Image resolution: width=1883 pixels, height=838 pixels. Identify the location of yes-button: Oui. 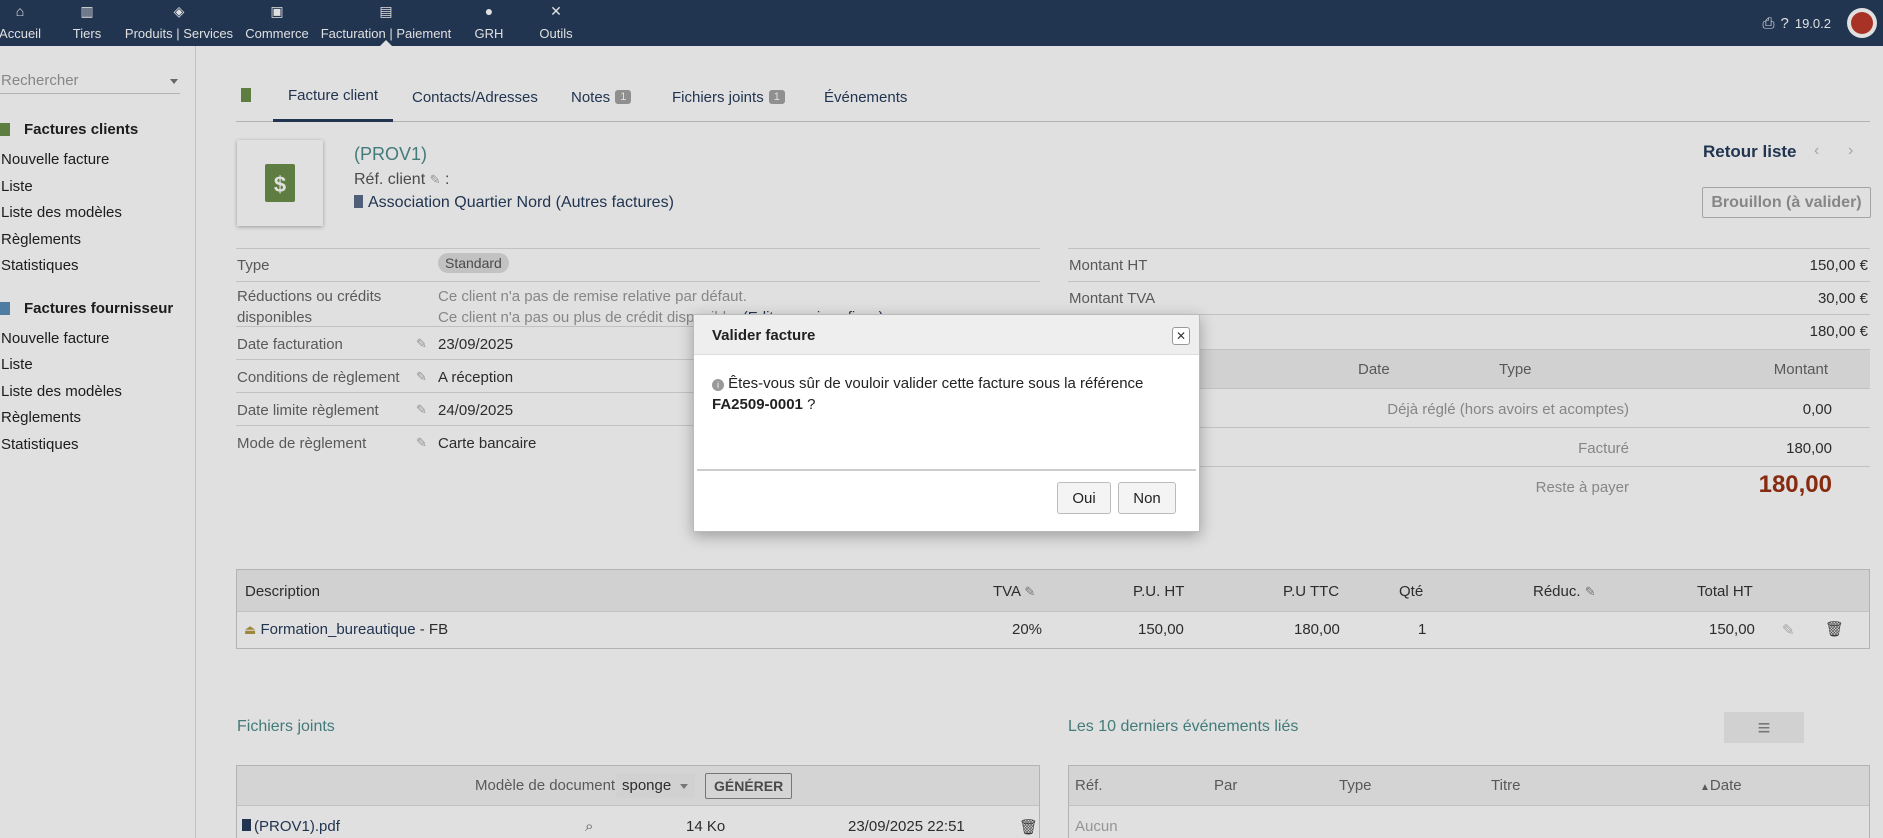
(1084, 498).